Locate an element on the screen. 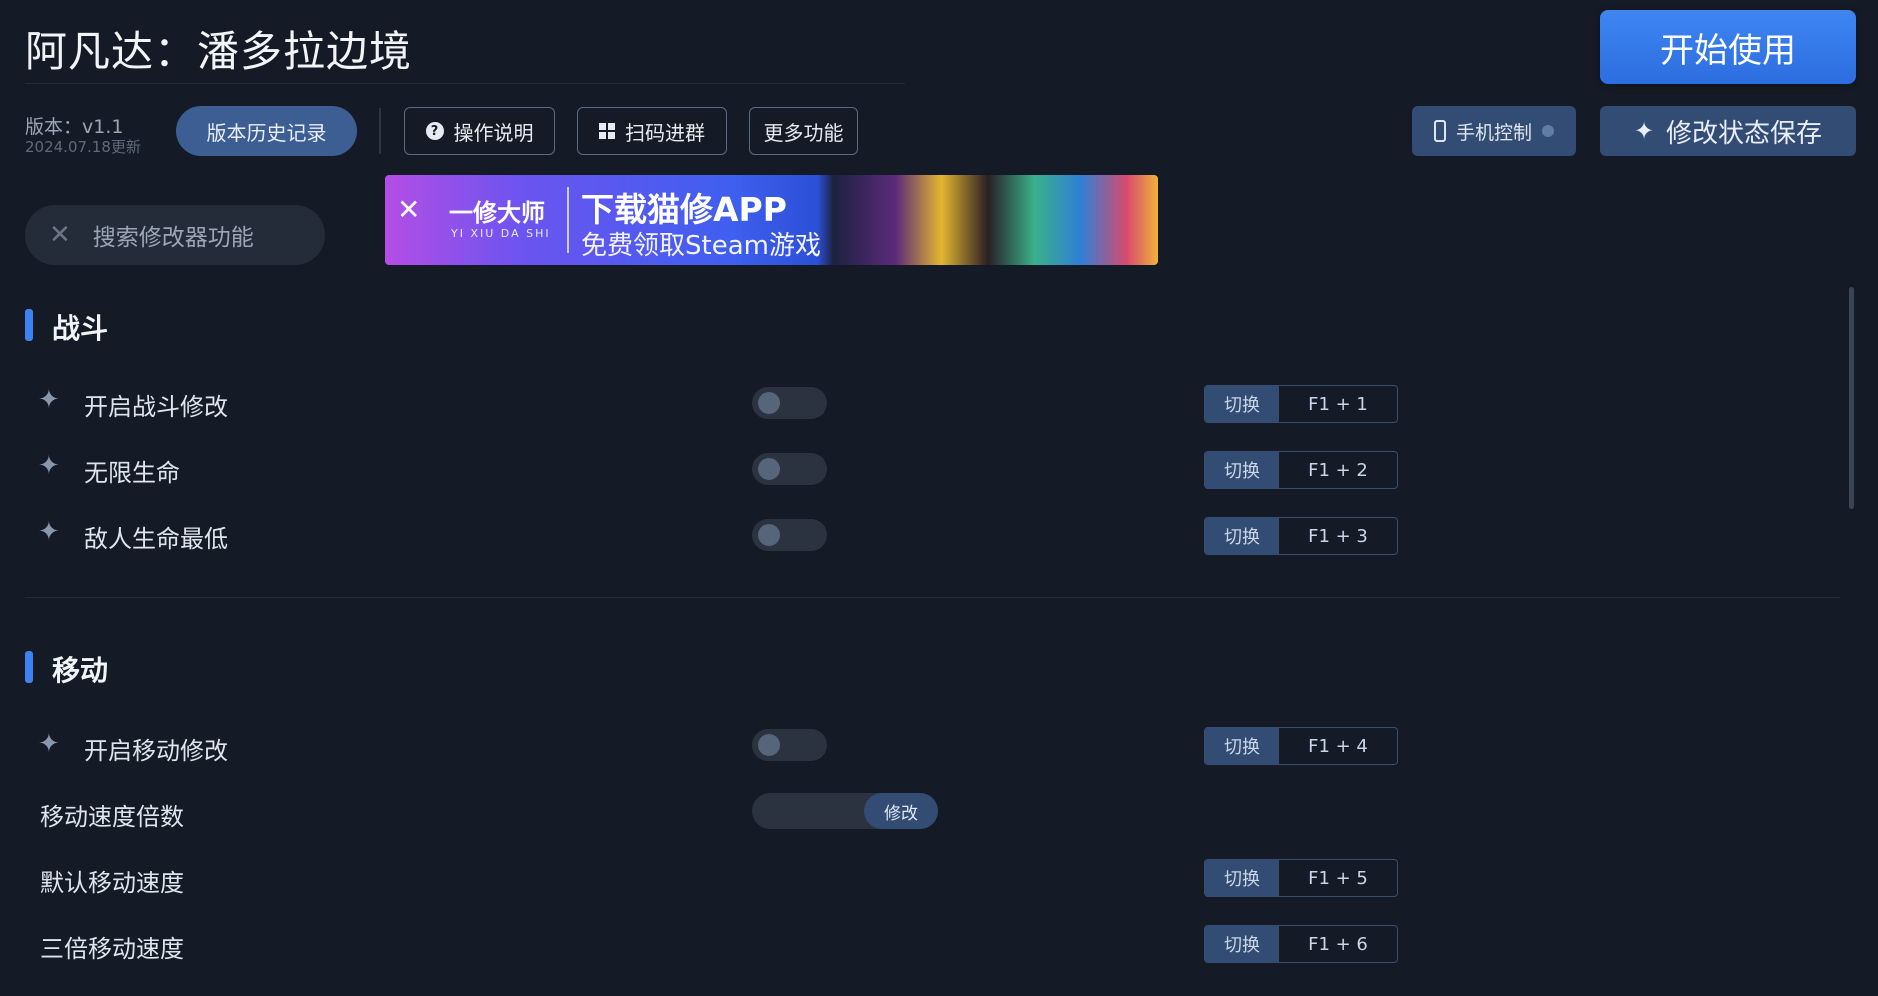 The image size is (1878, 996). hotkey-button: 切换 F1 + 6 is located at coordinates (1301, 944).